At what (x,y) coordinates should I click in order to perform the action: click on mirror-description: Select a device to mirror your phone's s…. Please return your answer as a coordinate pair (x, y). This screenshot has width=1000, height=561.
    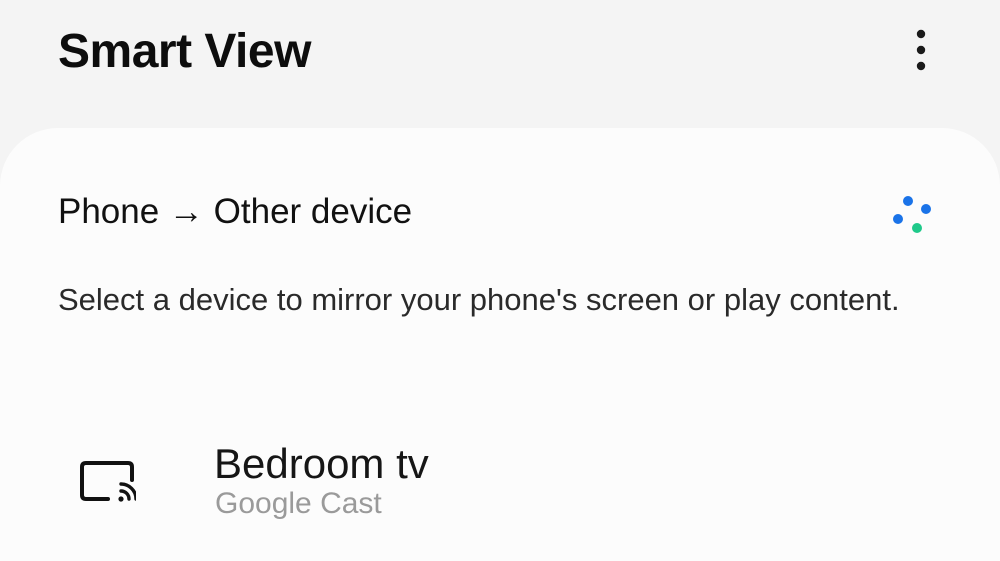
    Looking at the image, I should click on (479, 299).